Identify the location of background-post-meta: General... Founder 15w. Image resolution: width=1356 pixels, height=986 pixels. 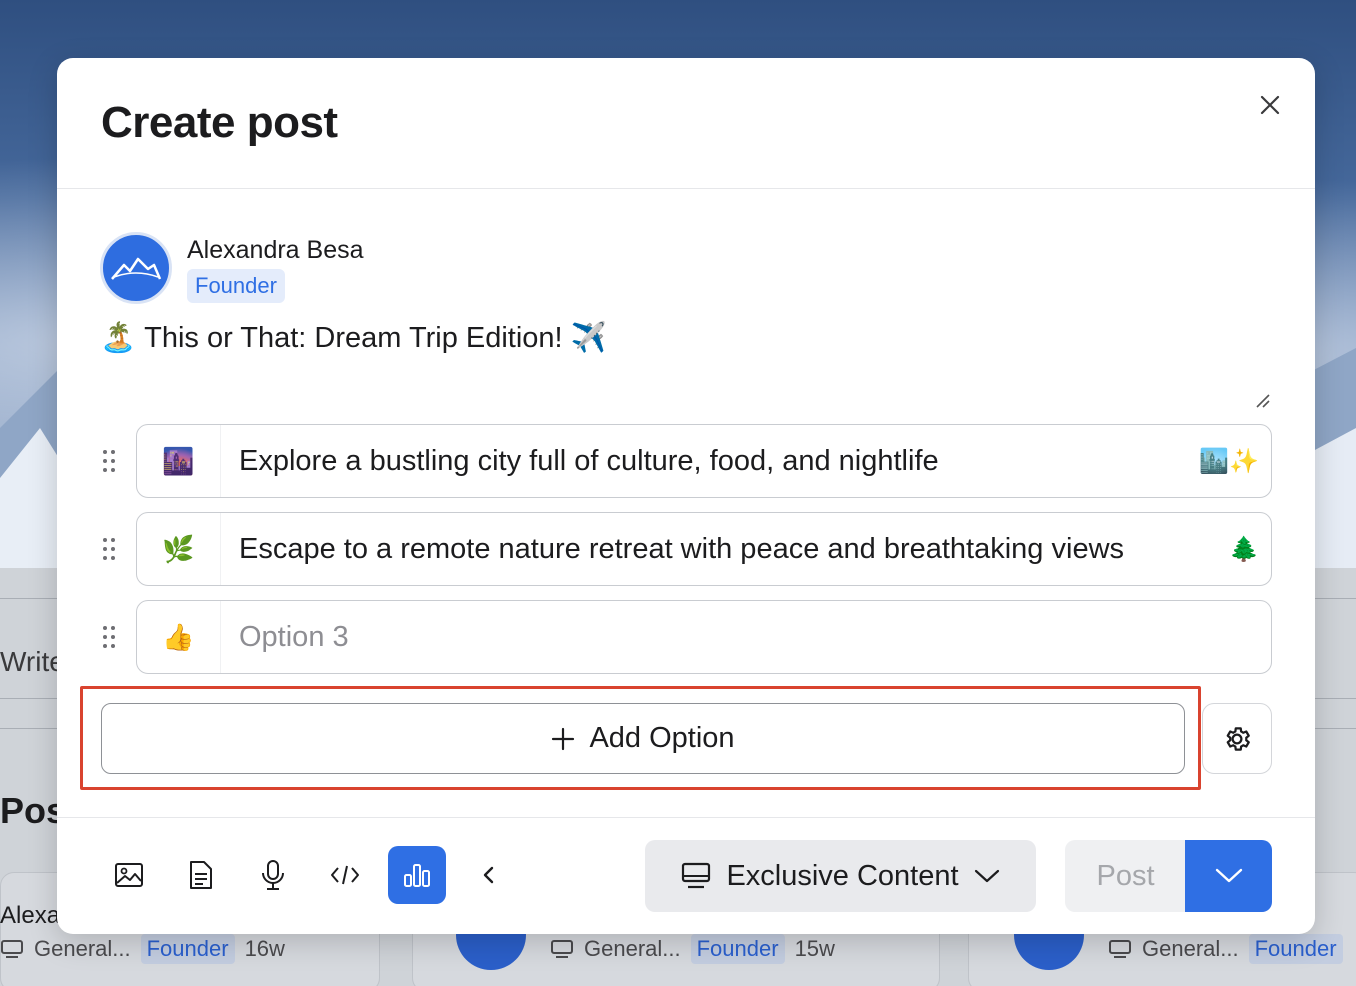
(692, 949).